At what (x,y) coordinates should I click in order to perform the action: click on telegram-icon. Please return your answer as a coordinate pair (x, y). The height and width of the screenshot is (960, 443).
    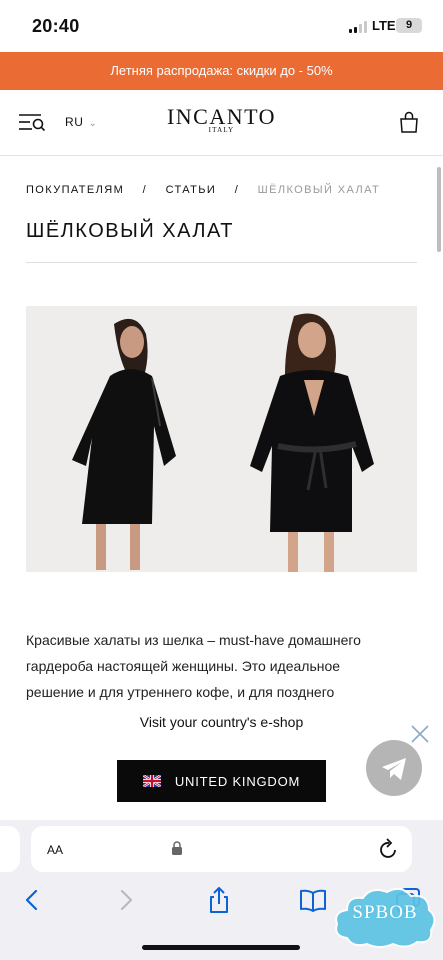
    Looking at the image, I should click on (394, 769).